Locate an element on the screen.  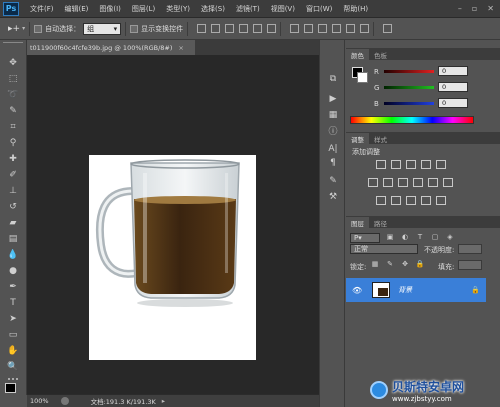
menu-filter: 滤镜(T) is located at coordinates (248, 9).